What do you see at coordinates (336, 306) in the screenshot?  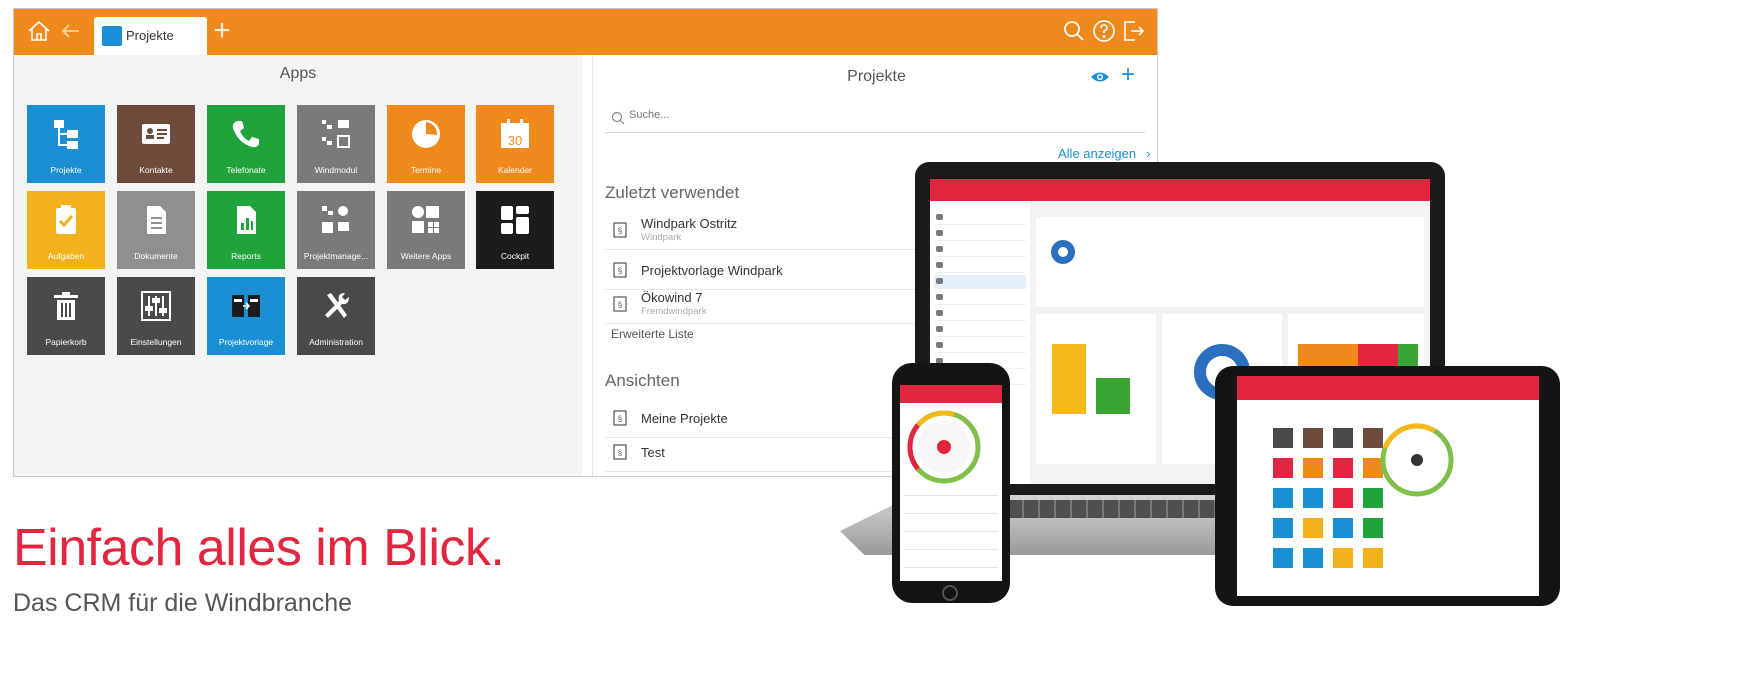 I see `tools-icon` at bounding box center [336, 306].